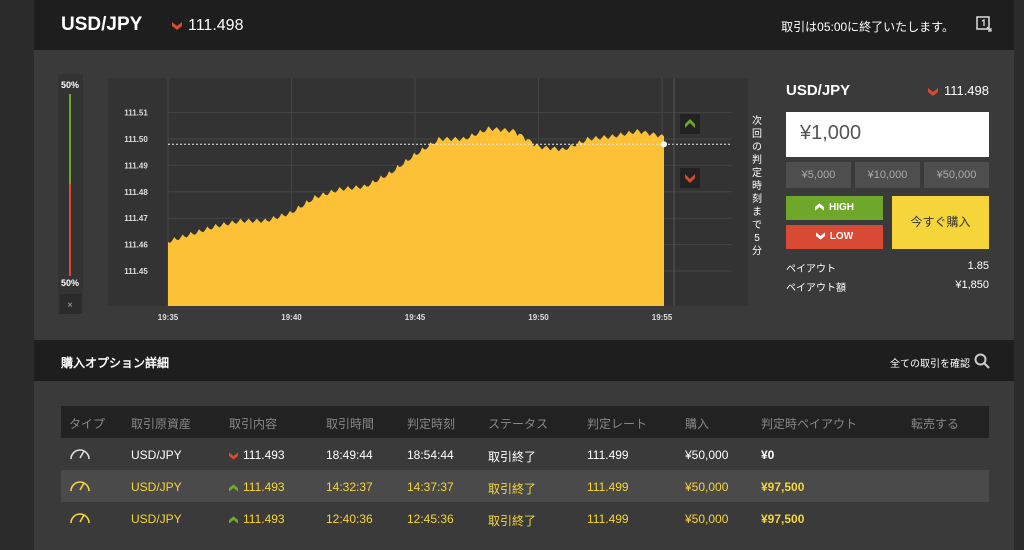 This screenshot has width=1024, height=550. I want to click on header-rate: 111.498, so click(207, 26).